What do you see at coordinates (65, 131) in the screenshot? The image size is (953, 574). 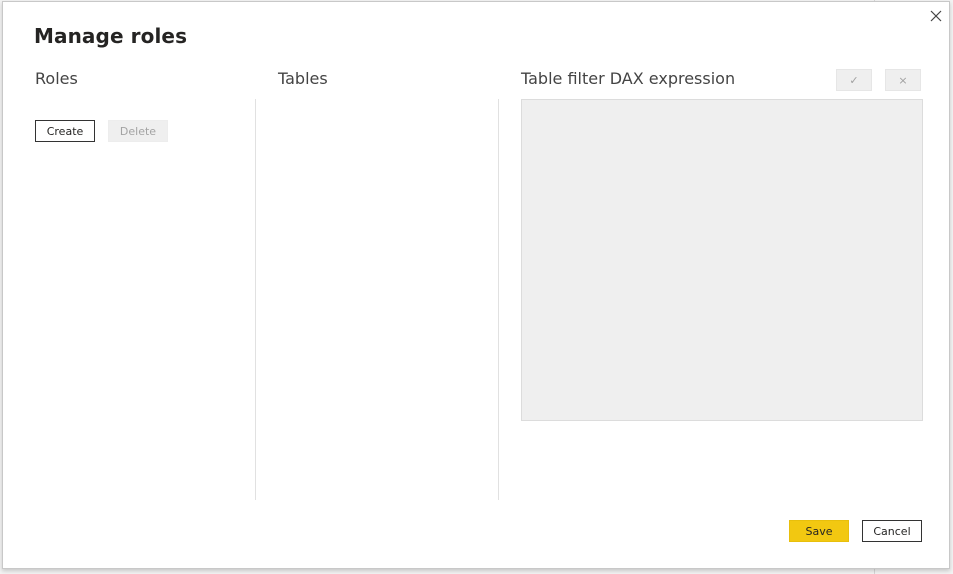 I see `create-role-button: Create` at bounding box center [65, 131].